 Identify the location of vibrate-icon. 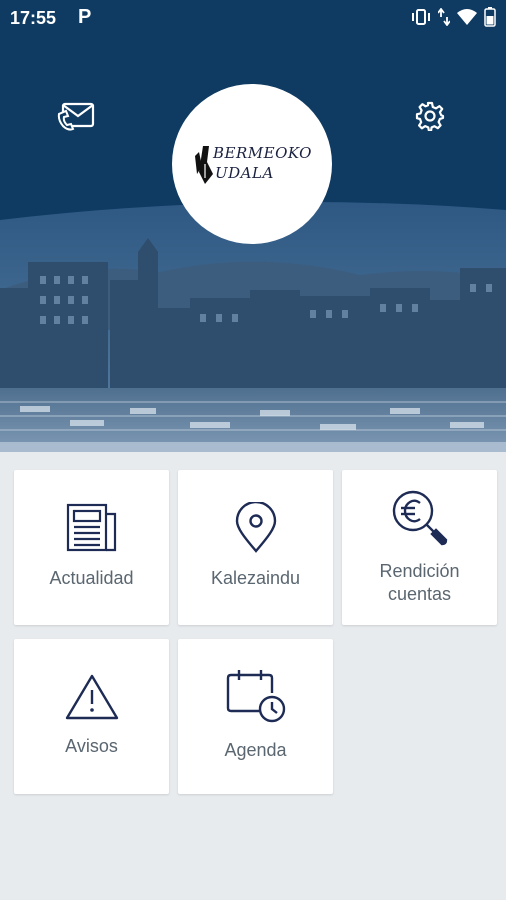
(421, 17).